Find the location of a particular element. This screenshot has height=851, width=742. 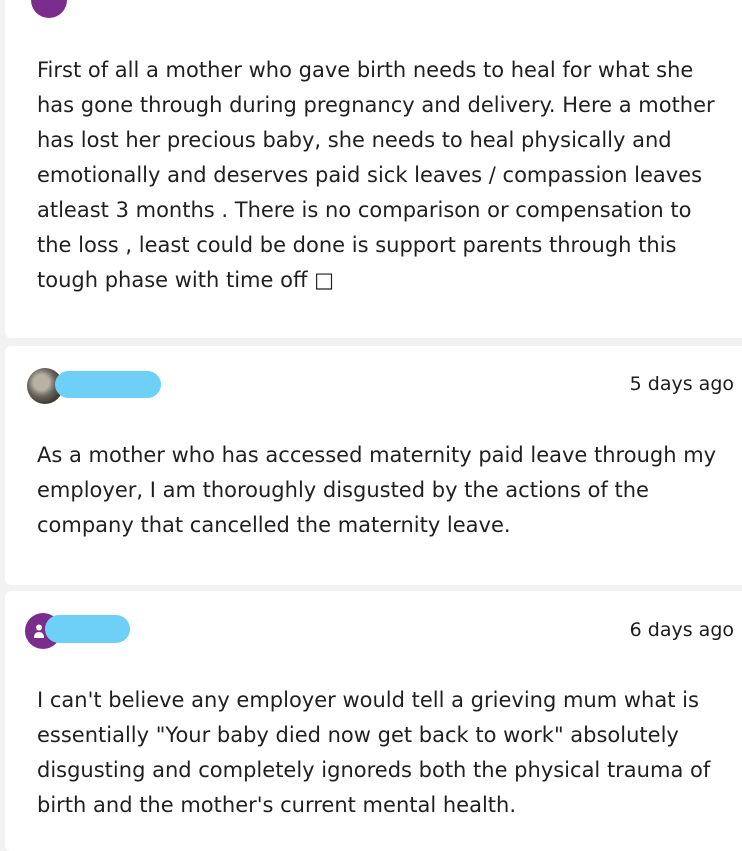

comment-timestamp: 6 days ago is located at coordinates (681, 630).